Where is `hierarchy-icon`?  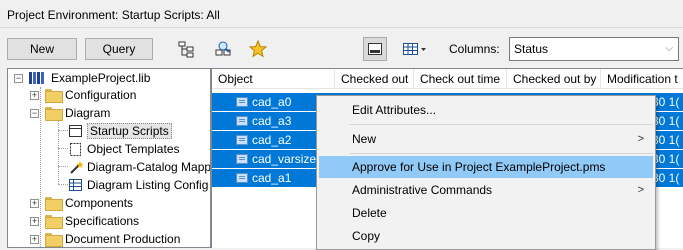
hierarchy-icon is located at coordinates (186, 49).